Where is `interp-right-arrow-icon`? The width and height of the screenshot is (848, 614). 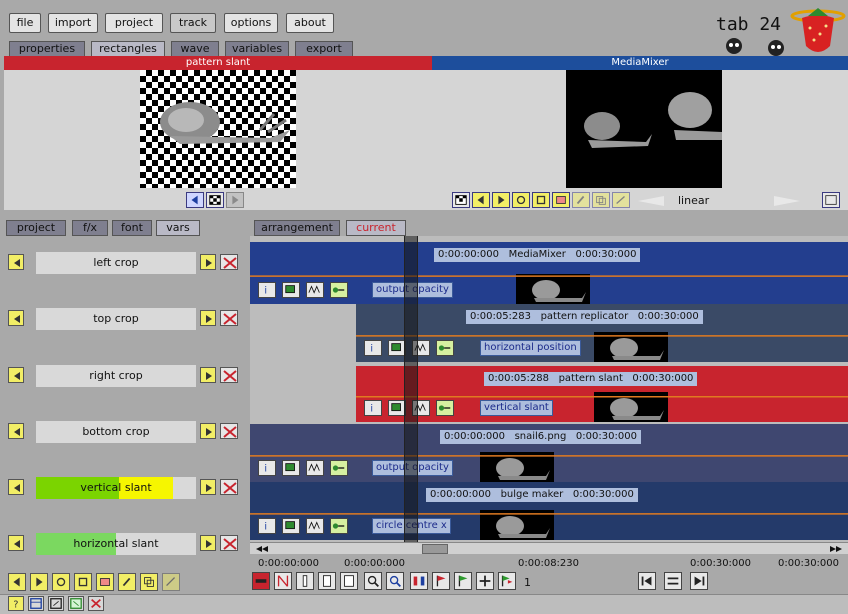 interp-right-arrow-icon is located at coordinates (787, 201).